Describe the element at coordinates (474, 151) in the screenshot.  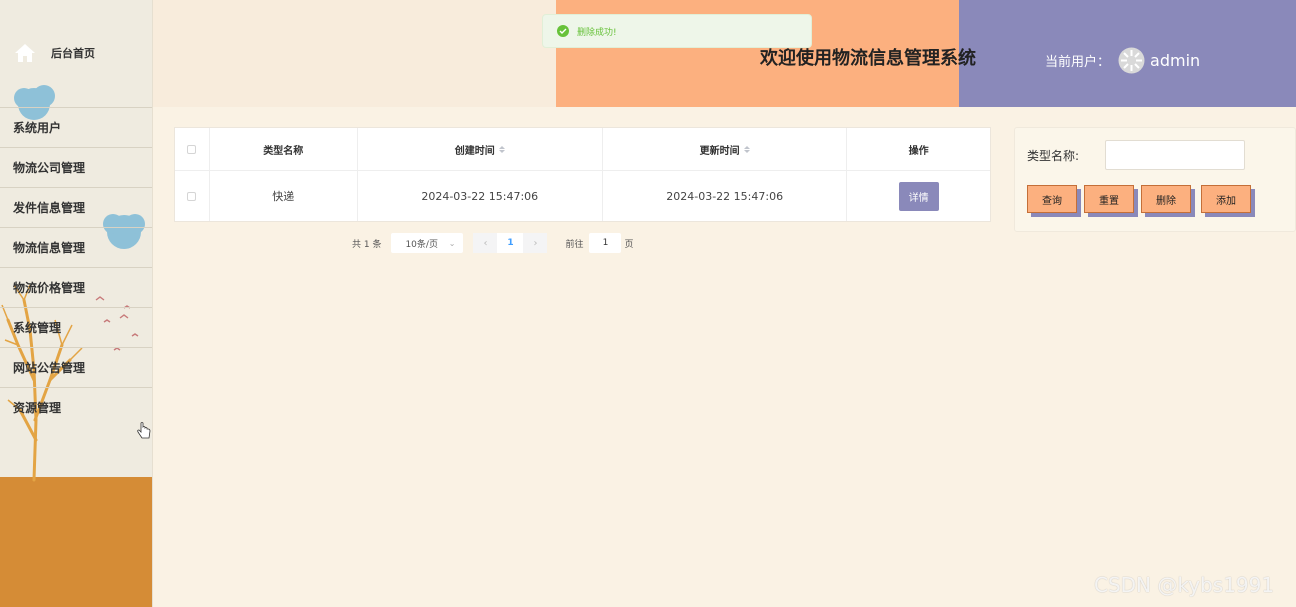
I see `column-header-created-label: 创建时间` at that location.